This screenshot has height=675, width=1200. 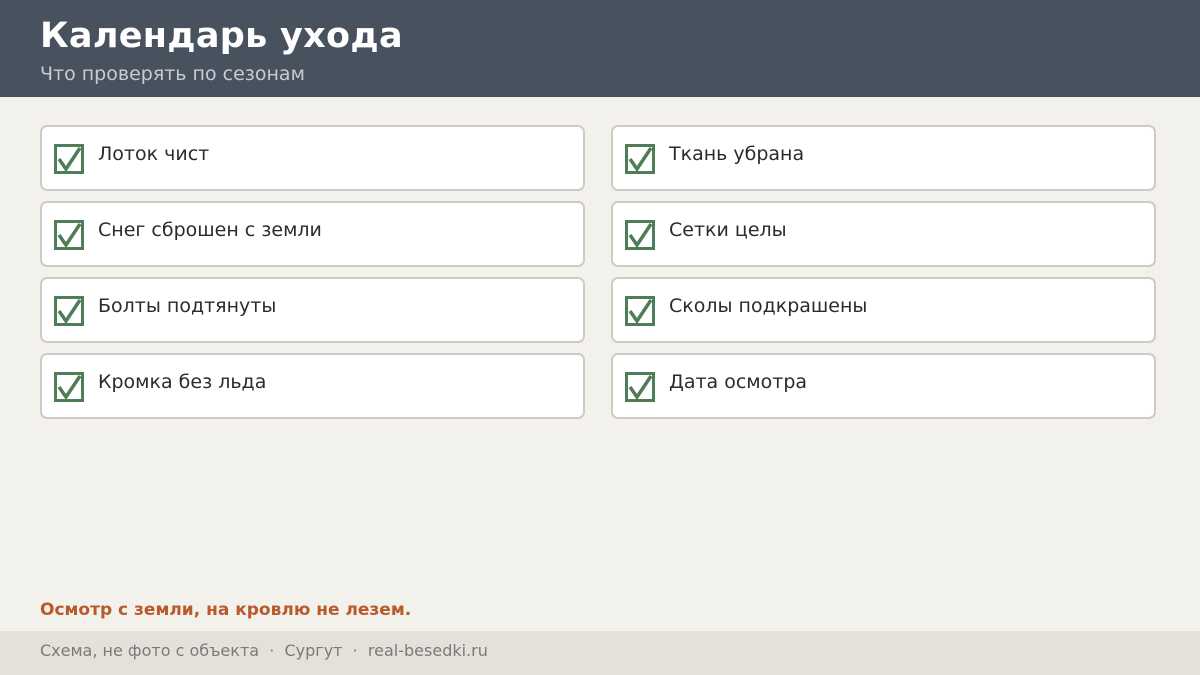 I want to click on checklist-item-label: Лоток чист, so click(x=154, y=154).